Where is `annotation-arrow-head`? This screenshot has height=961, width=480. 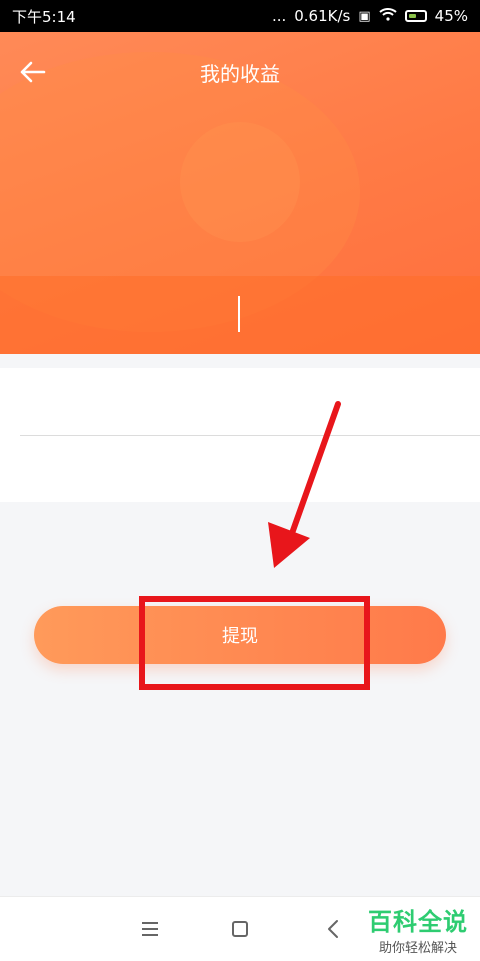 annotation-arrow-head is located at coordinates (289, 545).